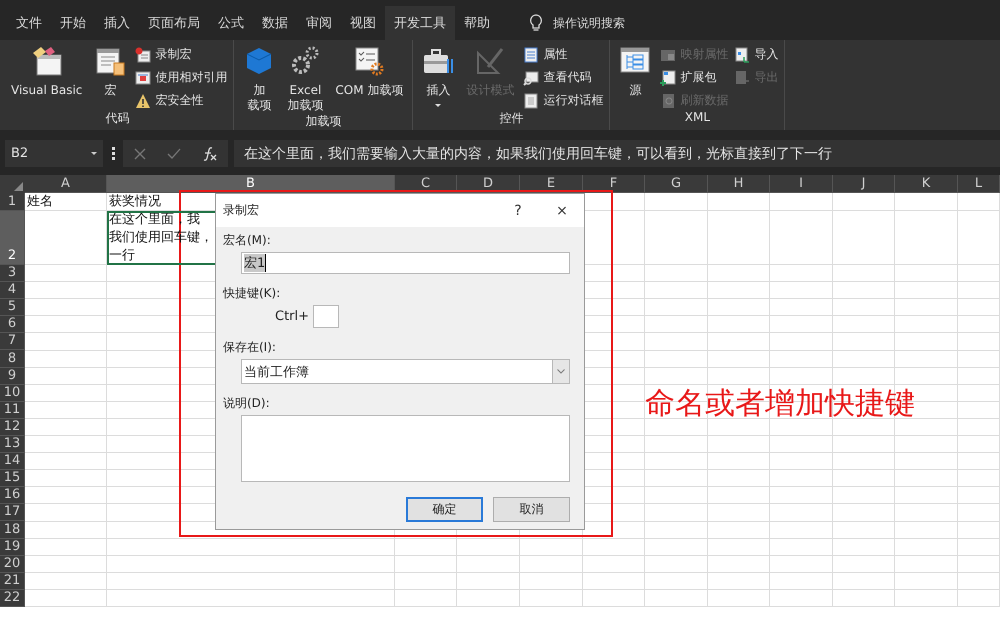 This screenshot has width=1000, height=625. What do you see at coordinates (511, 118) in the screenshot?
I see `group-label: 控件` at bounding box center [511, 118].